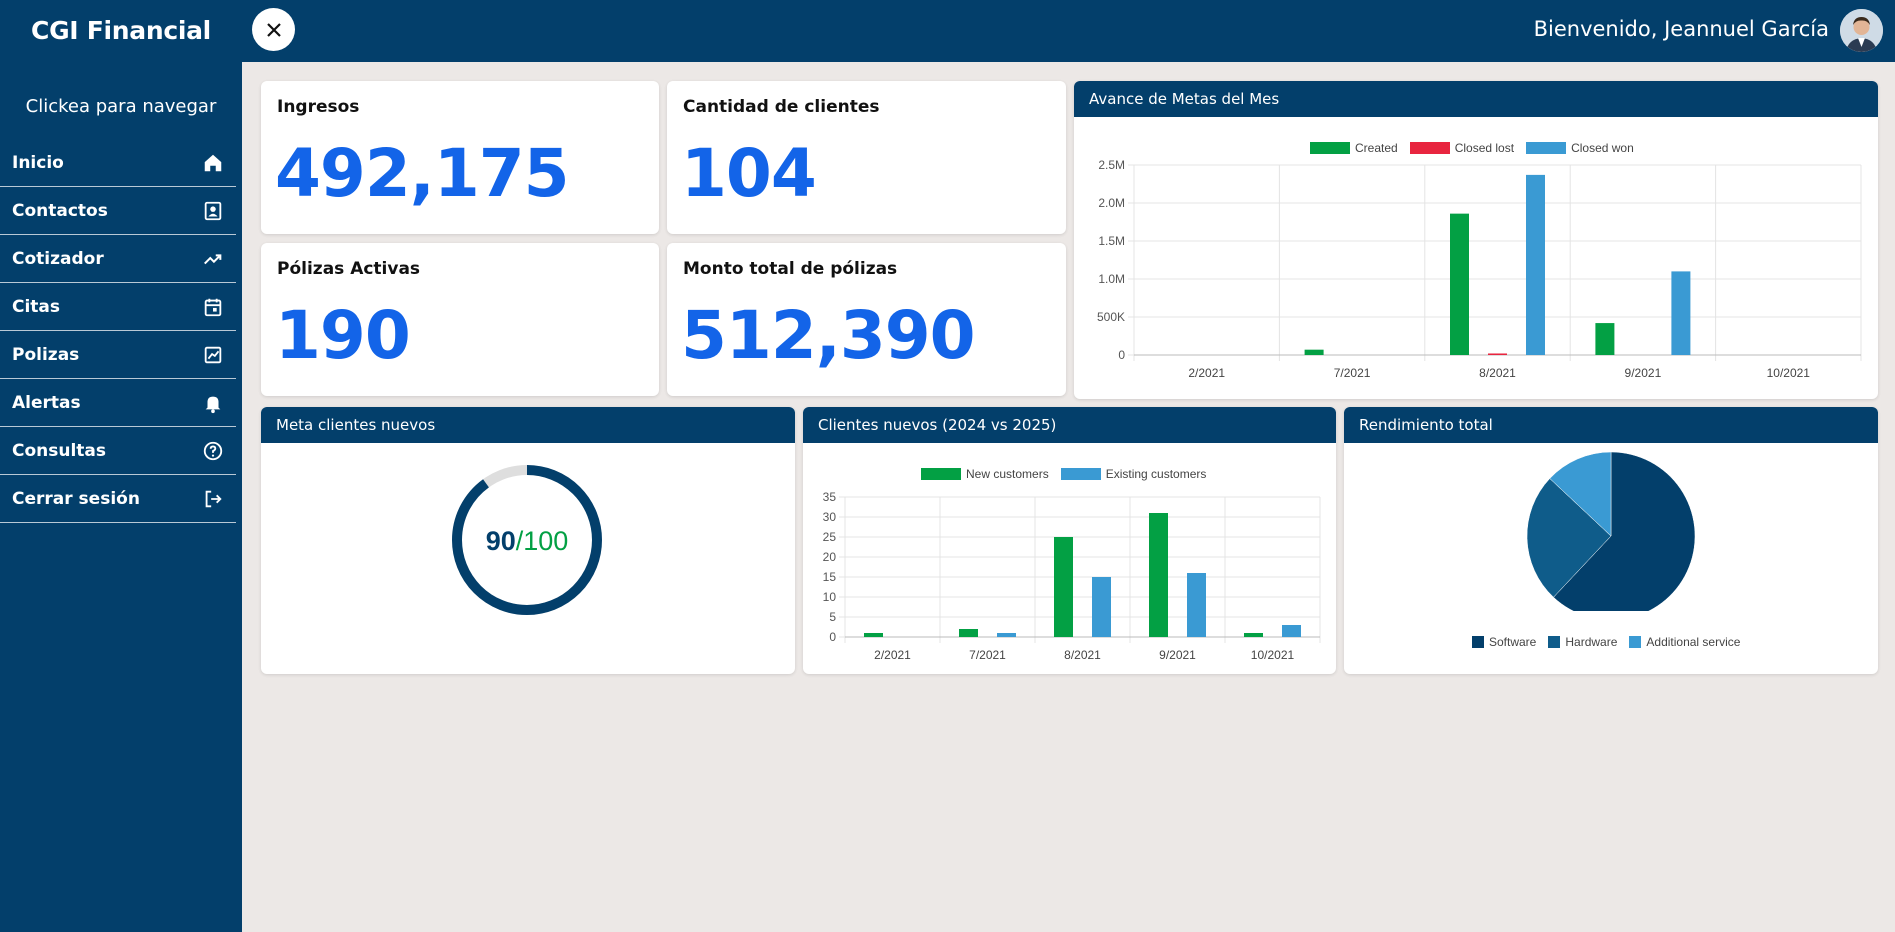 This screenshot has width=1895, height=932. Describe the element at coordinates (36, 306) in the screenshot. I see `sidebar-item-label: Citas` at that location.